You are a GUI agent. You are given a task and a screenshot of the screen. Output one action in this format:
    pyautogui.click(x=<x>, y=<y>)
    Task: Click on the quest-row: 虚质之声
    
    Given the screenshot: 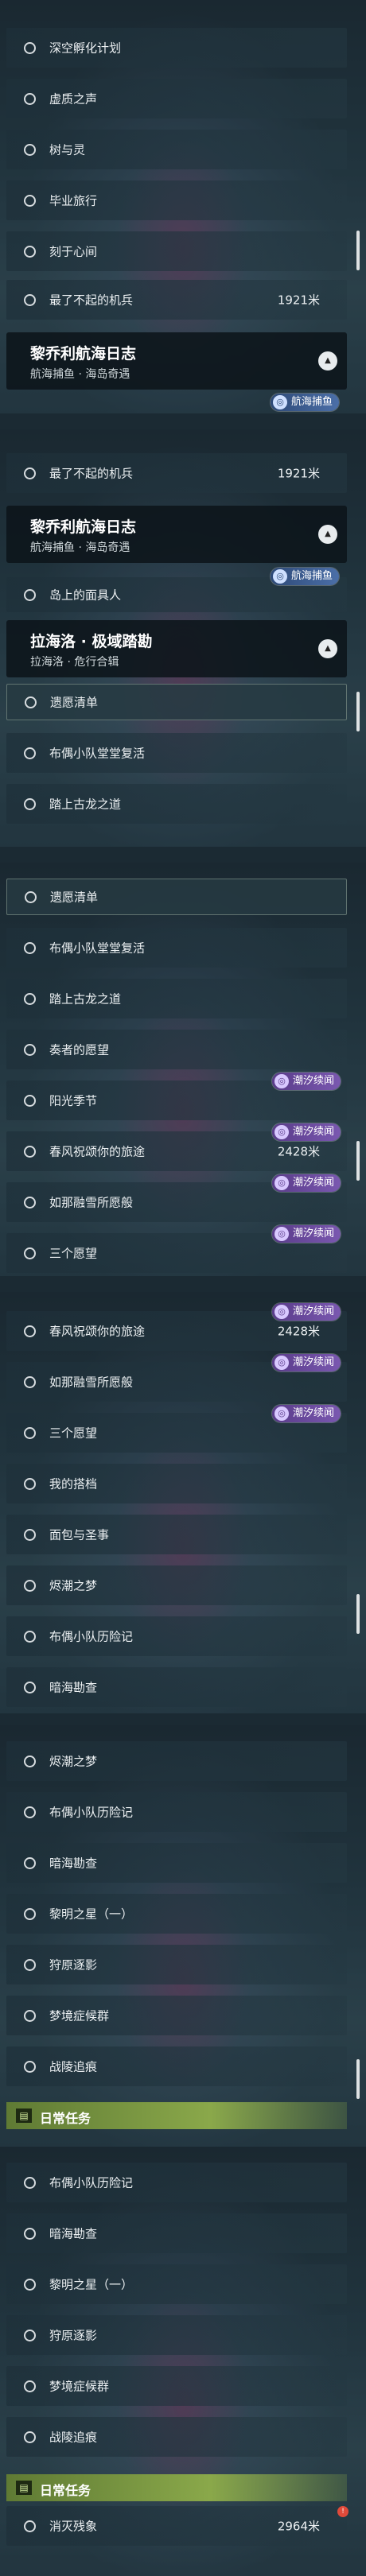 What is the action you would take?
    pyautogui.click(x=176, y=99)
    